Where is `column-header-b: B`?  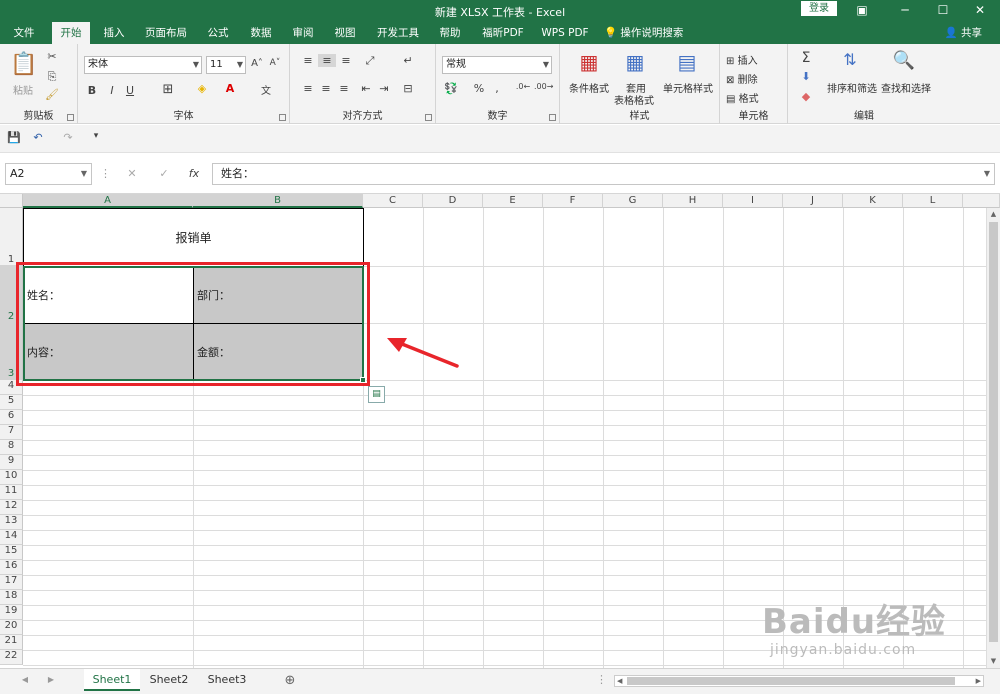 column-header-b: B is located at coordinates (278, 201).